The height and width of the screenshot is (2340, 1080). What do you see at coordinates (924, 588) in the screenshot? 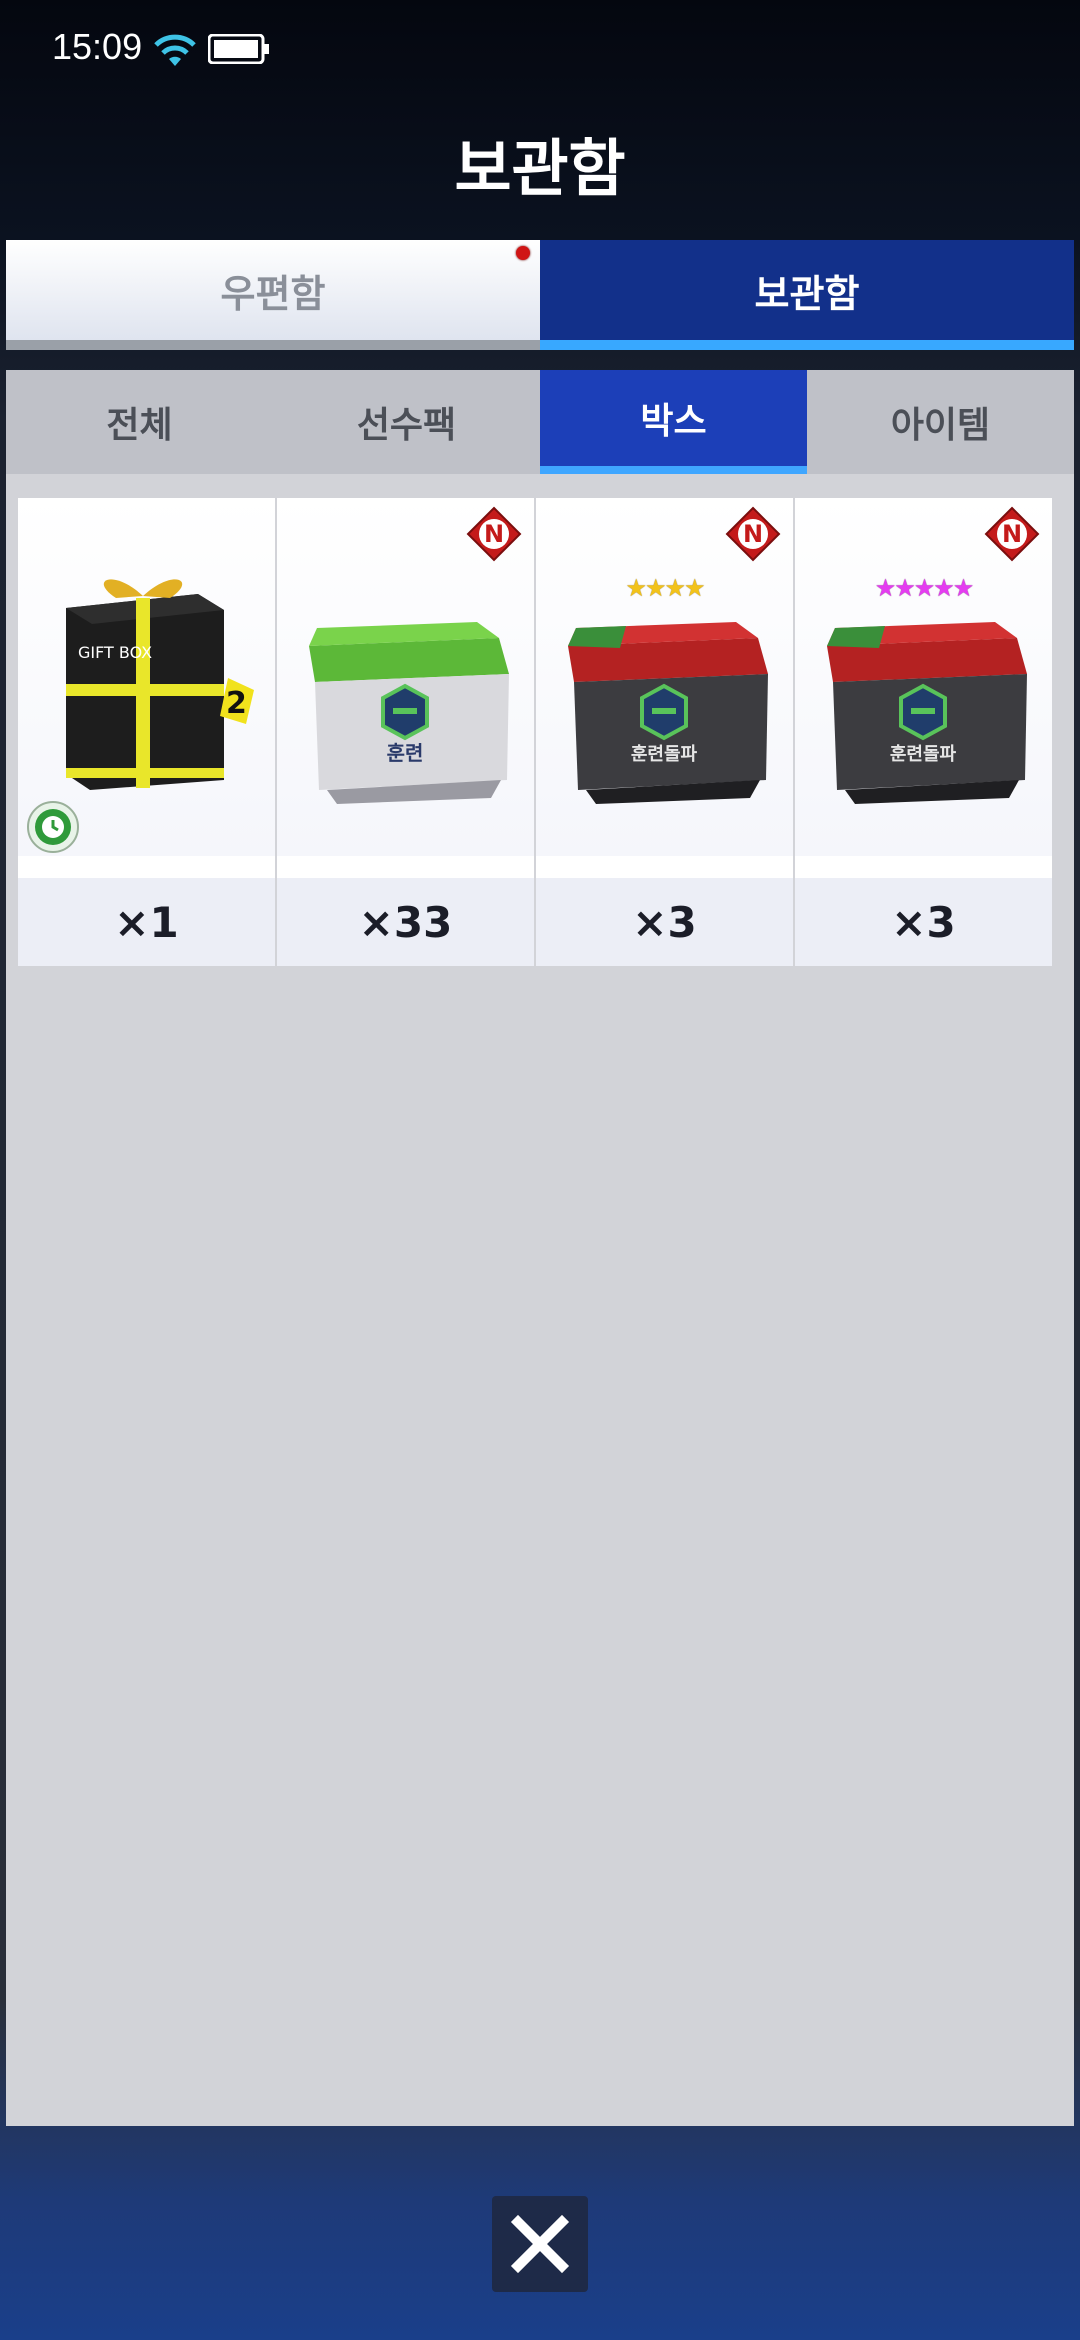
I see `star-rating-5: ★★★★★` at bounding box center [924, 588].